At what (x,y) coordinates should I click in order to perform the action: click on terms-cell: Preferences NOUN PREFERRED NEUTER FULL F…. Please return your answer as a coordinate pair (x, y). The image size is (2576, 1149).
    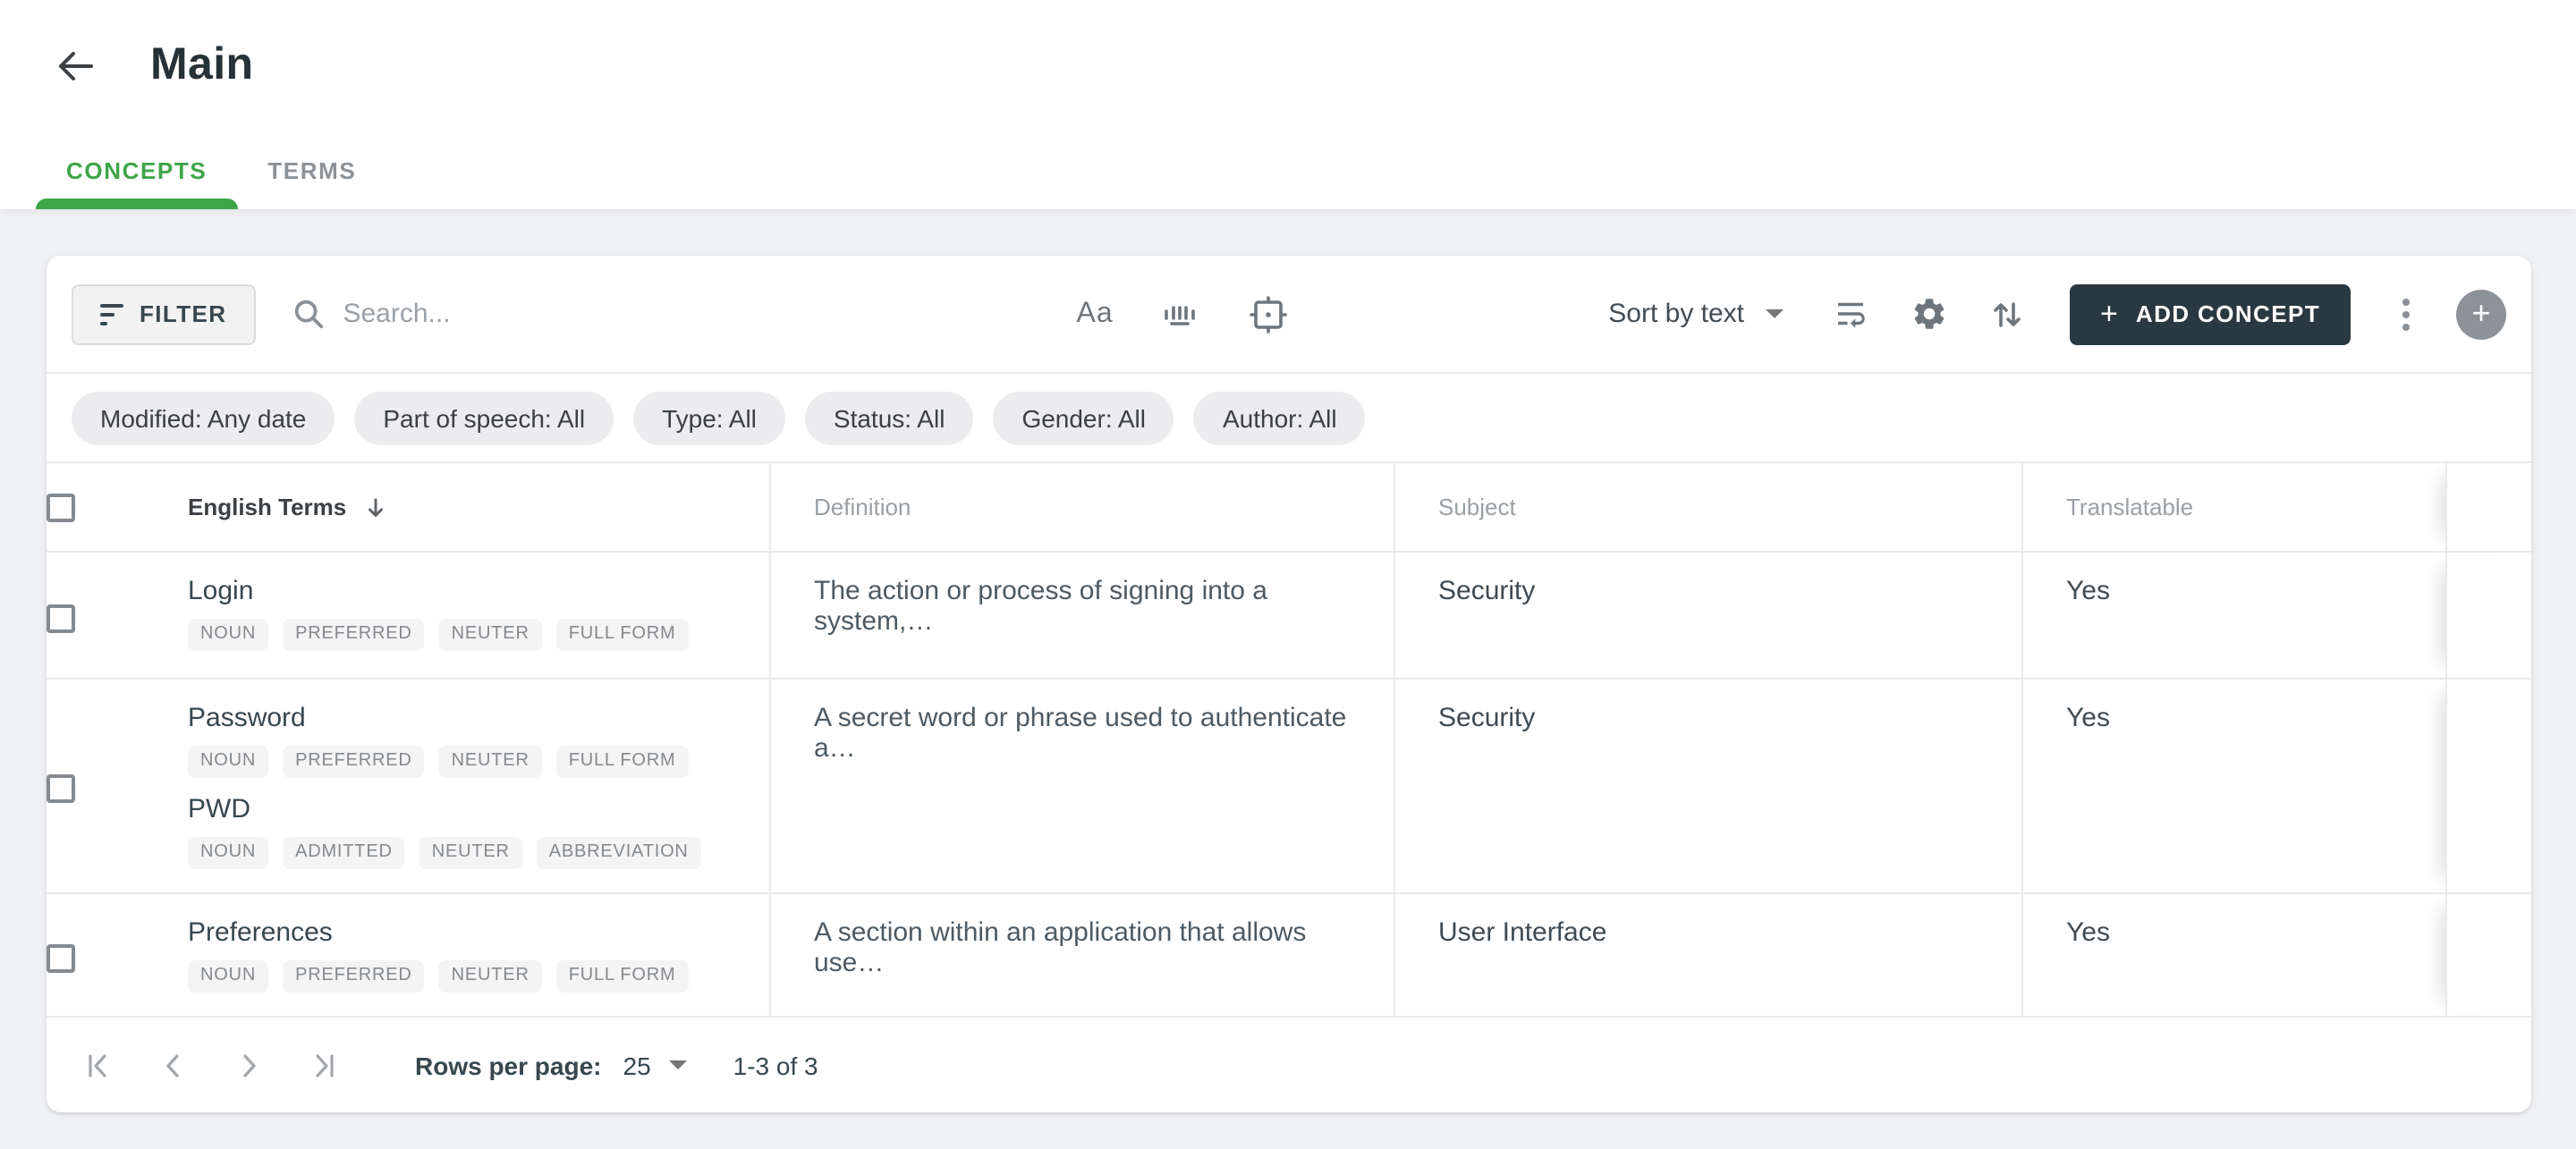
    Looking at the image, I should click on (478, 955).